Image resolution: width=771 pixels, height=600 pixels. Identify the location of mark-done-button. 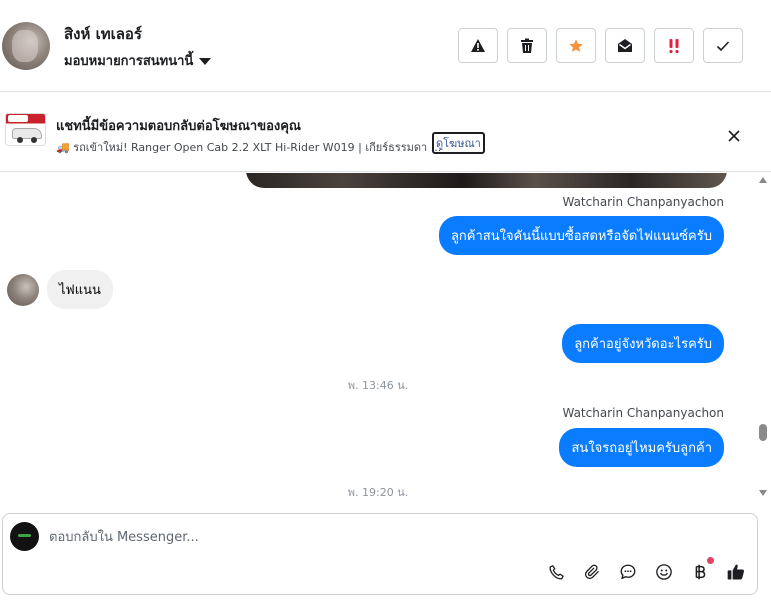
(723, 45).